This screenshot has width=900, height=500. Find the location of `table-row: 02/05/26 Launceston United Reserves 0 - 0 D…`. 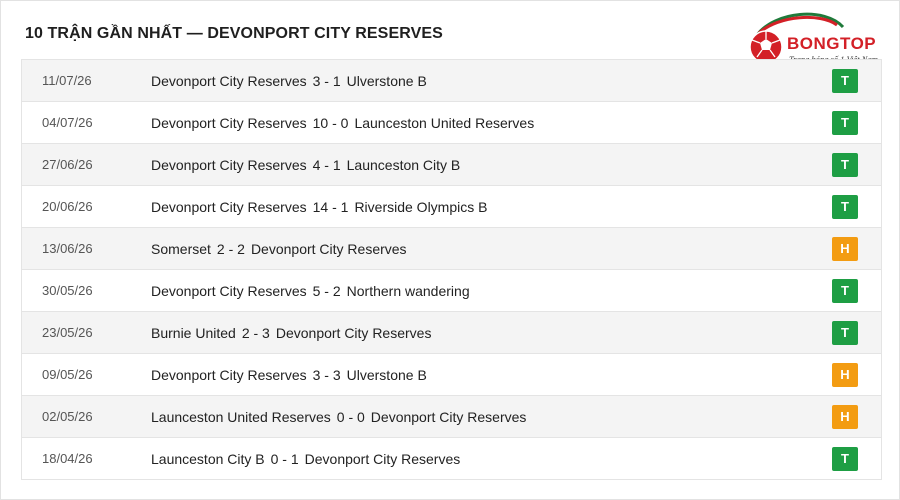

table-row: 02/05/26 Launceston United Reserves 0 - 0 D… is located at coordinates (451, 416).